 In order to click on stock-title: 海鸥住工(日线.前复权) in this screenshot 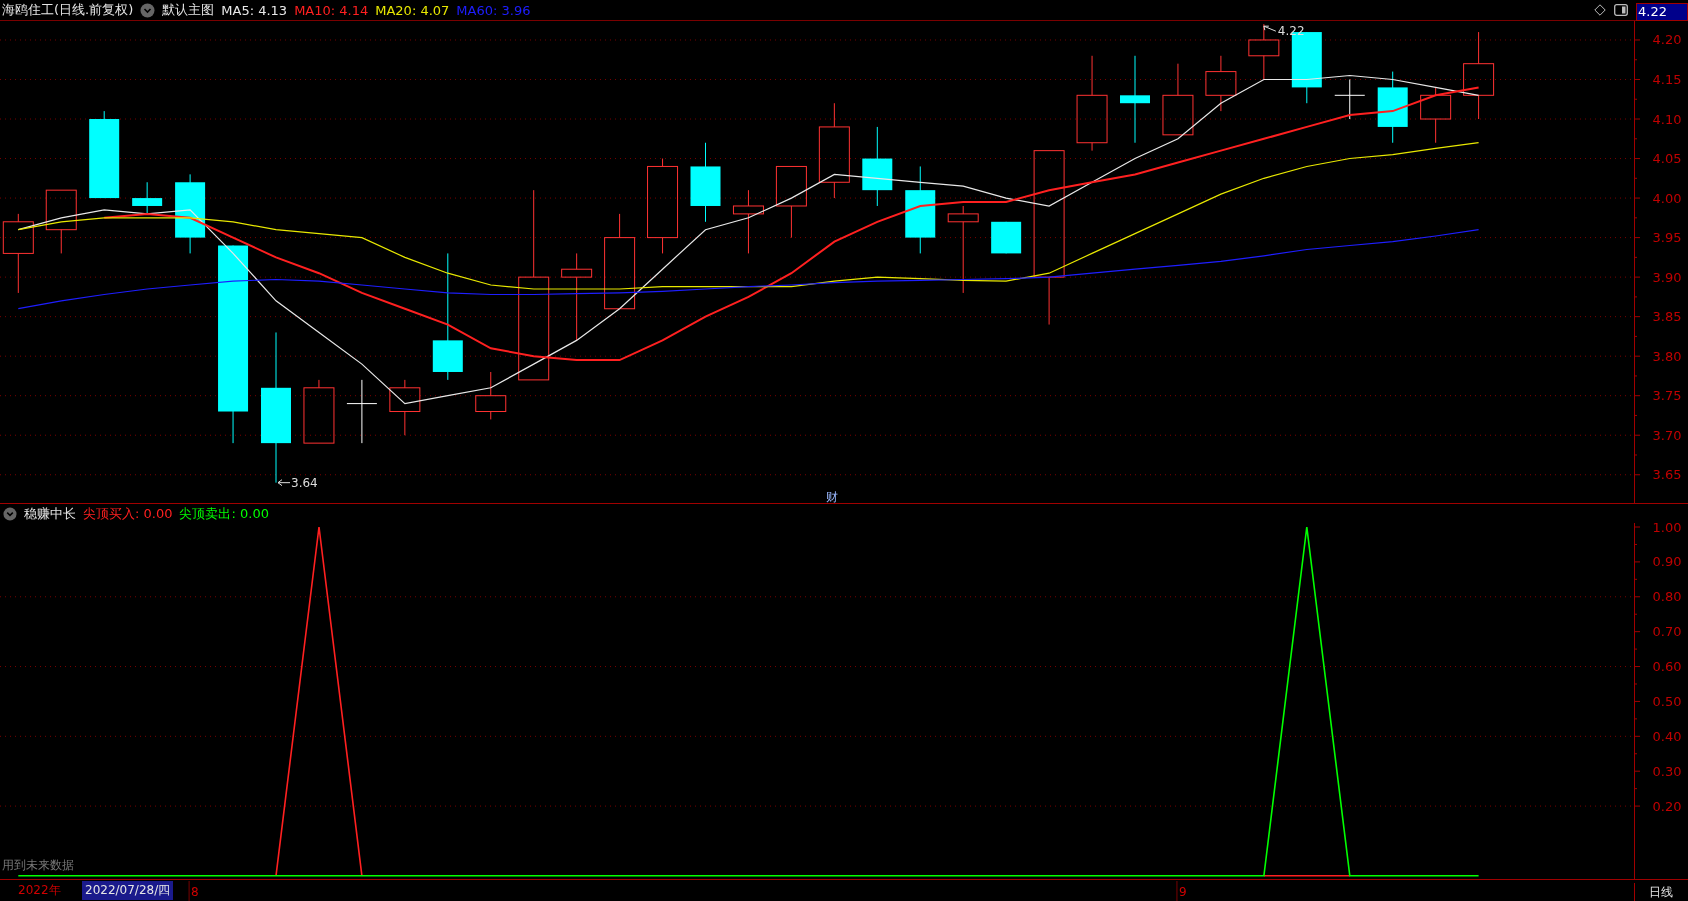, I will do `click(68, 10)`.